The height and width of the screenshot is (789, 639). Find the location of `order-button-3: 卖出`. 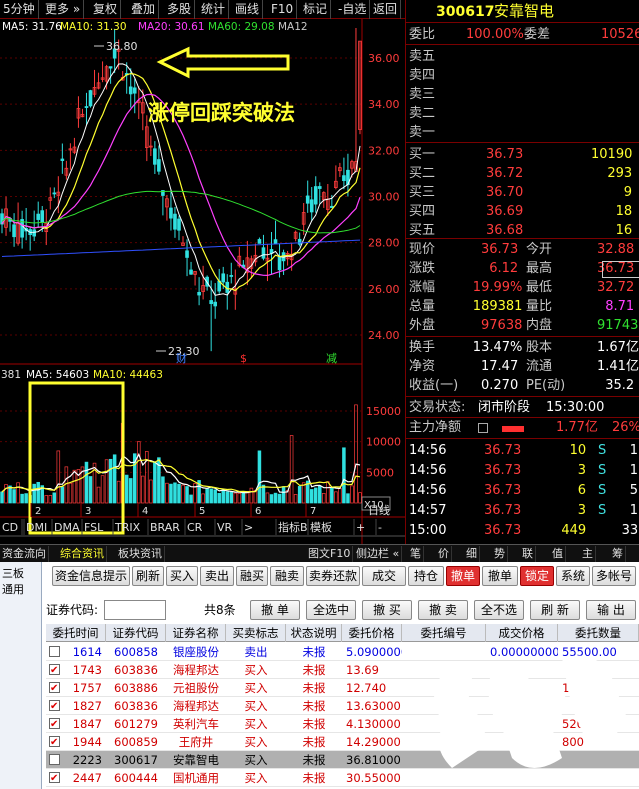

order-button-3: 卖出 is located at coordinates (217, 576).